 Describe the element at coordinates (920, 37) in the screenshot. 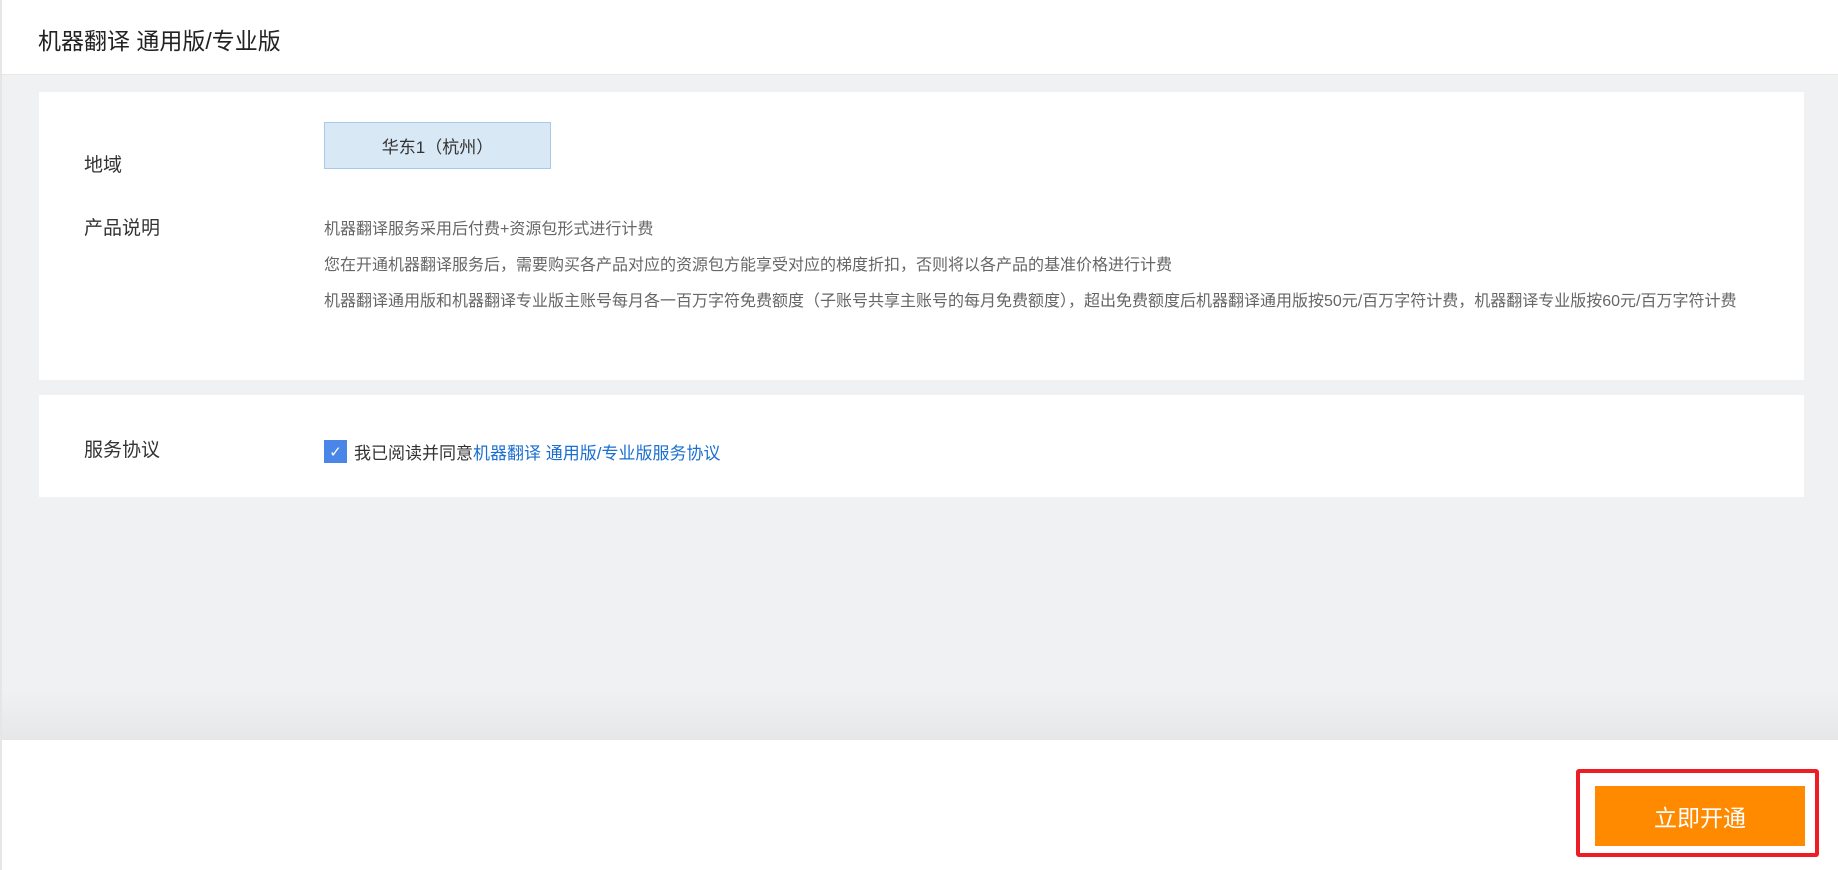

I see `page-header: 机器翻译 通用版/专业版` at that location.